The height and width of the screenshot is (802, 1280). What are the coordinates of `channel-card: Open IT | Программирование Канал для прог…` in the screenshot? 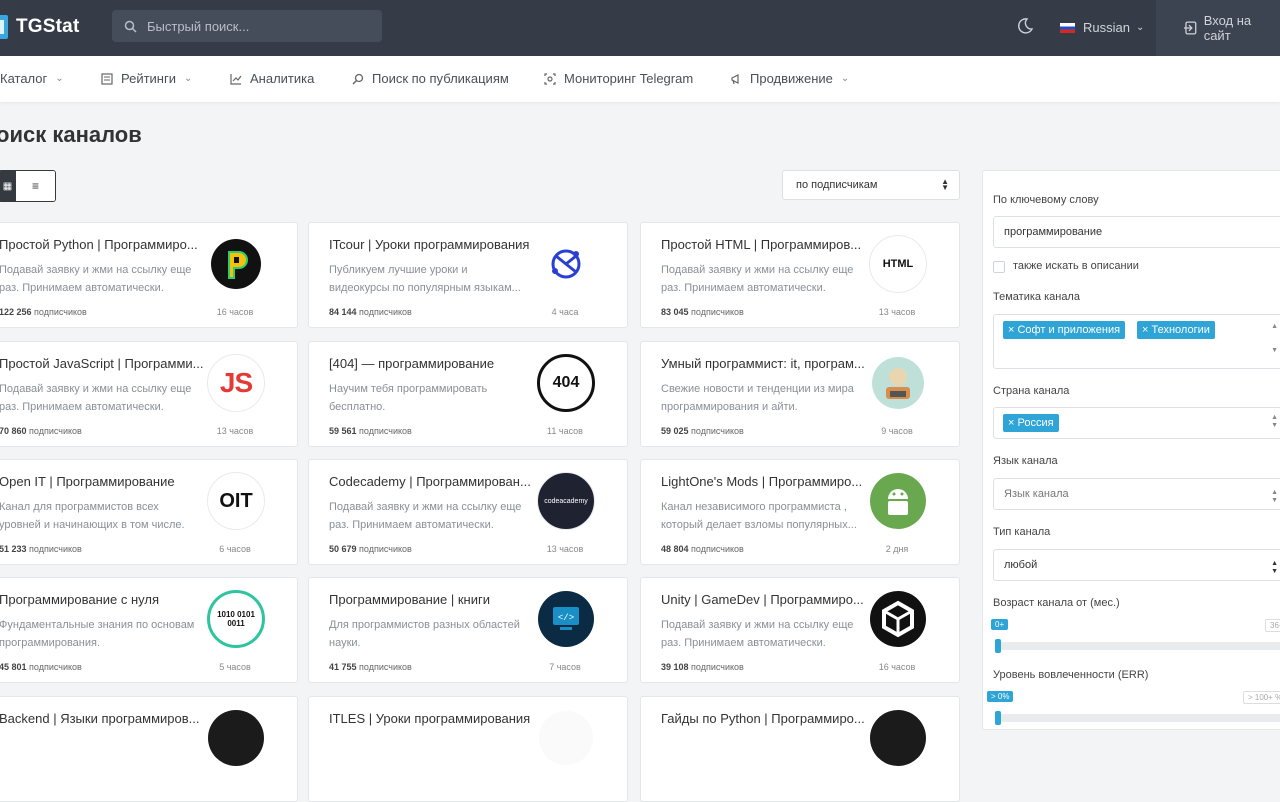 It's located at (149, 512).